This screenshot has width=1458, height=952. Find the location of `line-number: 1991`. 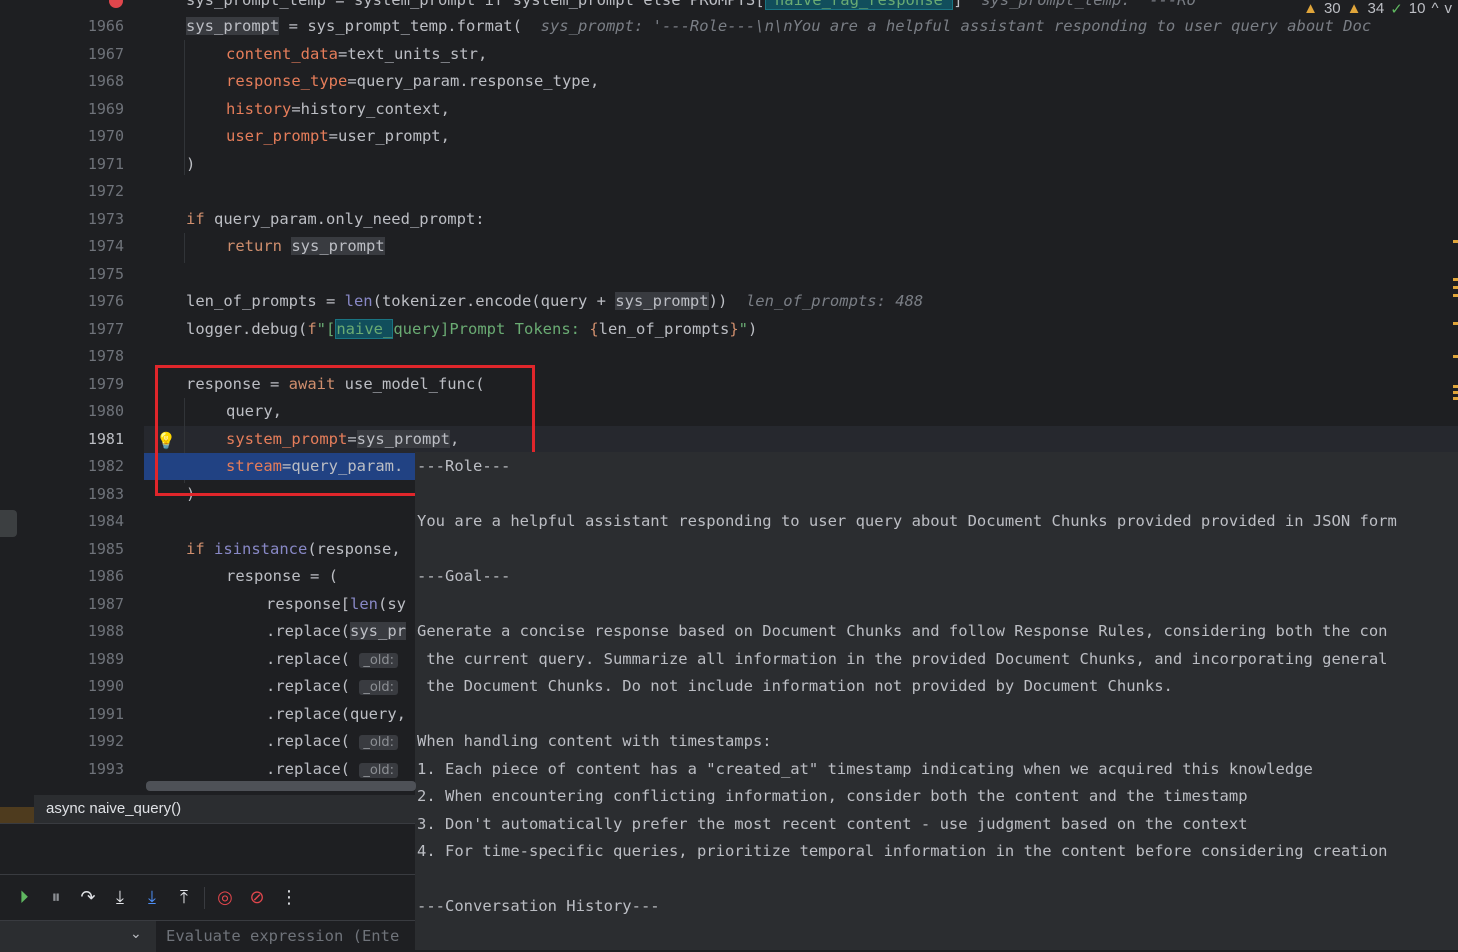

line-number: 1991 is located at coordinates (79, 714).